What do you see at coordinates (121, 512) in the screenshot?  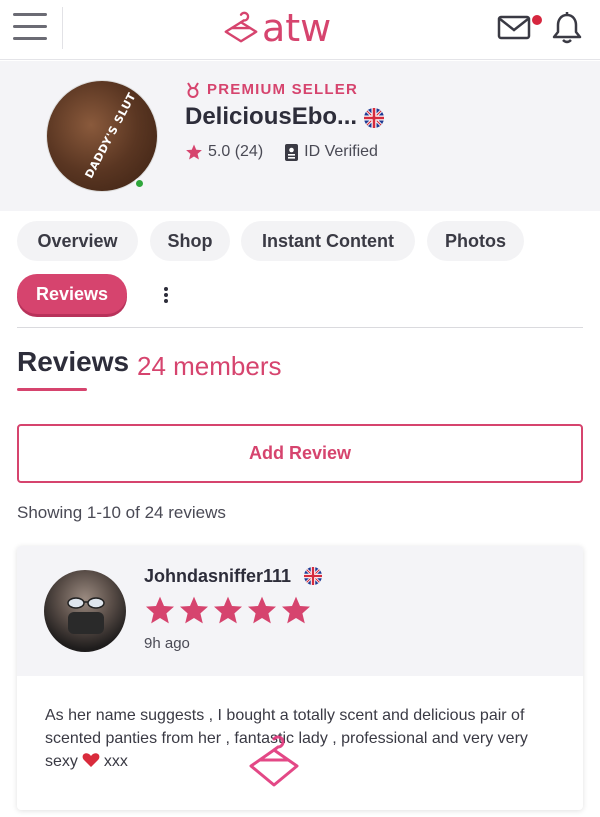 I see `showing-count: Showing 1-10 of 24 reviews` at bounding box center [121, 512].